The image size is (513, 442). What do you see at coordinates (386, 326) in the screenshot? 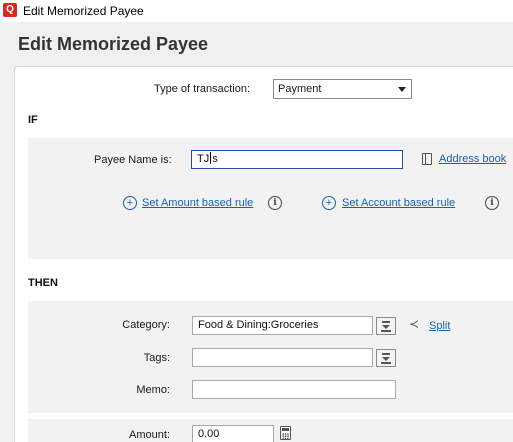
I see `category-dropdown-button` at bounding box center [386, 326].